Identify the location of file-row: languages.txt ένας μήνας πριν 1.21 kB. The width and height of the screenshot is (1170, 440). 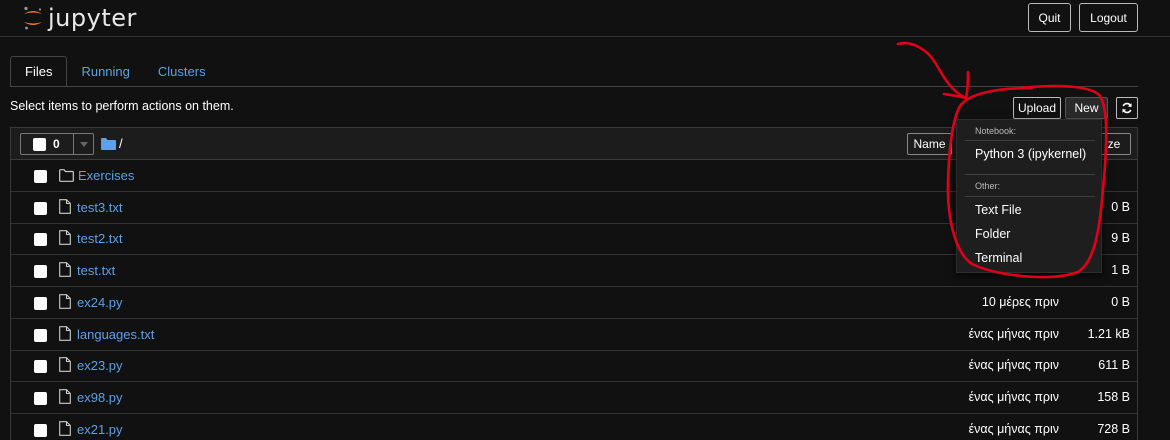
(574, 335).